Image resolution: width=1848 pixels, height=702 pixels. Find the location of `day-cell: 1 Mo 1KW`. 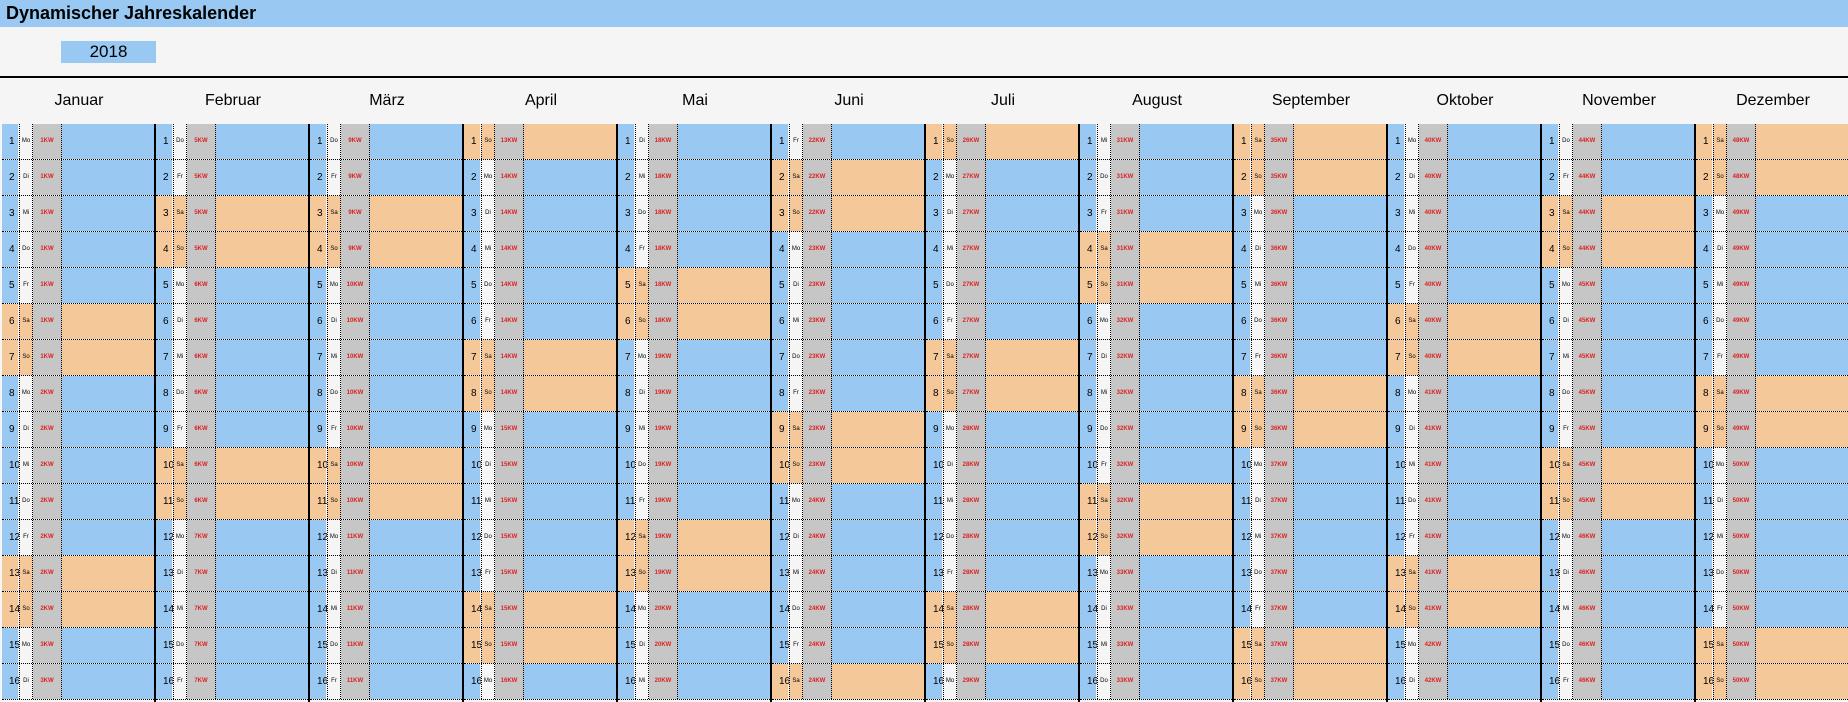

day-cell: 1 Mo 1KW is located at coordinates (78, 142).